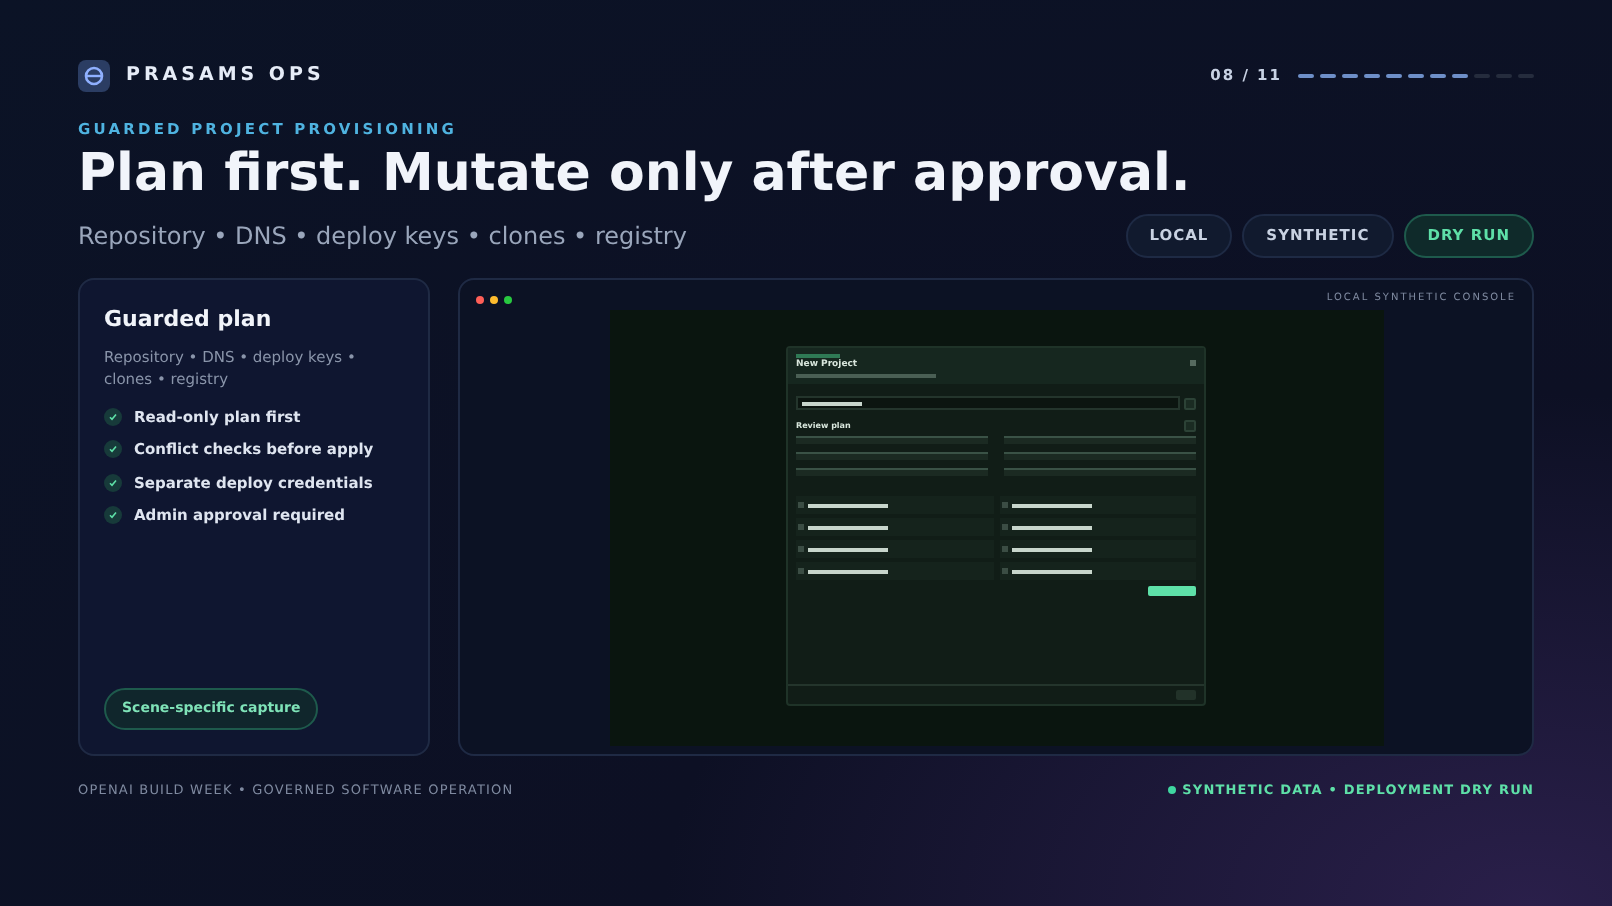  What do you see at coordinates (818, 356) in the screenshot?
I see `badge-drawing` at bounding box center [818, 356].